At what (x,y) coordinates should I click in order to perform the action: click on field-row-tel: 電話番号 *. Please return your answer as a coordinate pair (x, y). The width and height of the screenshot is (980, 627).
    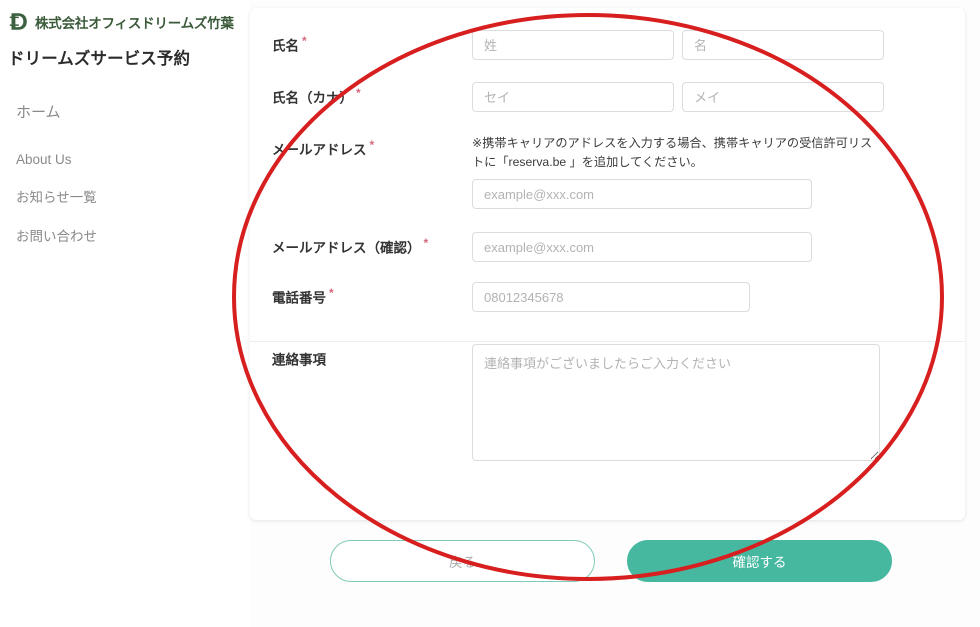
    Looking at the image, I should click on (607, 287).